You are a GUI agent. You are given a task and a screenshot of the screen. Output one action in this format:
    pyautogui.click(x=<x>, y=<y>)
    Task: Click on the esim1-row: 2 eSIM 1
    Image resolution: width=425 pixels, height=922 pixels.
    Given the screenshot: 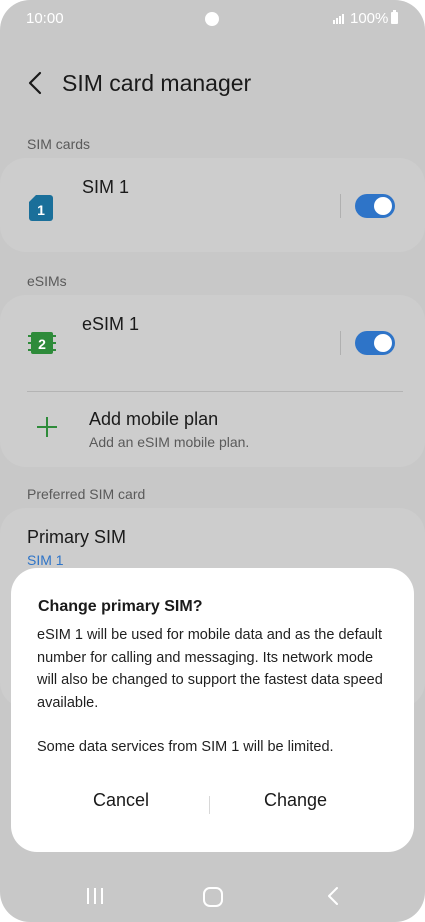 What is the action you would take?
    pyautogui.click(x=212, y=342)
    